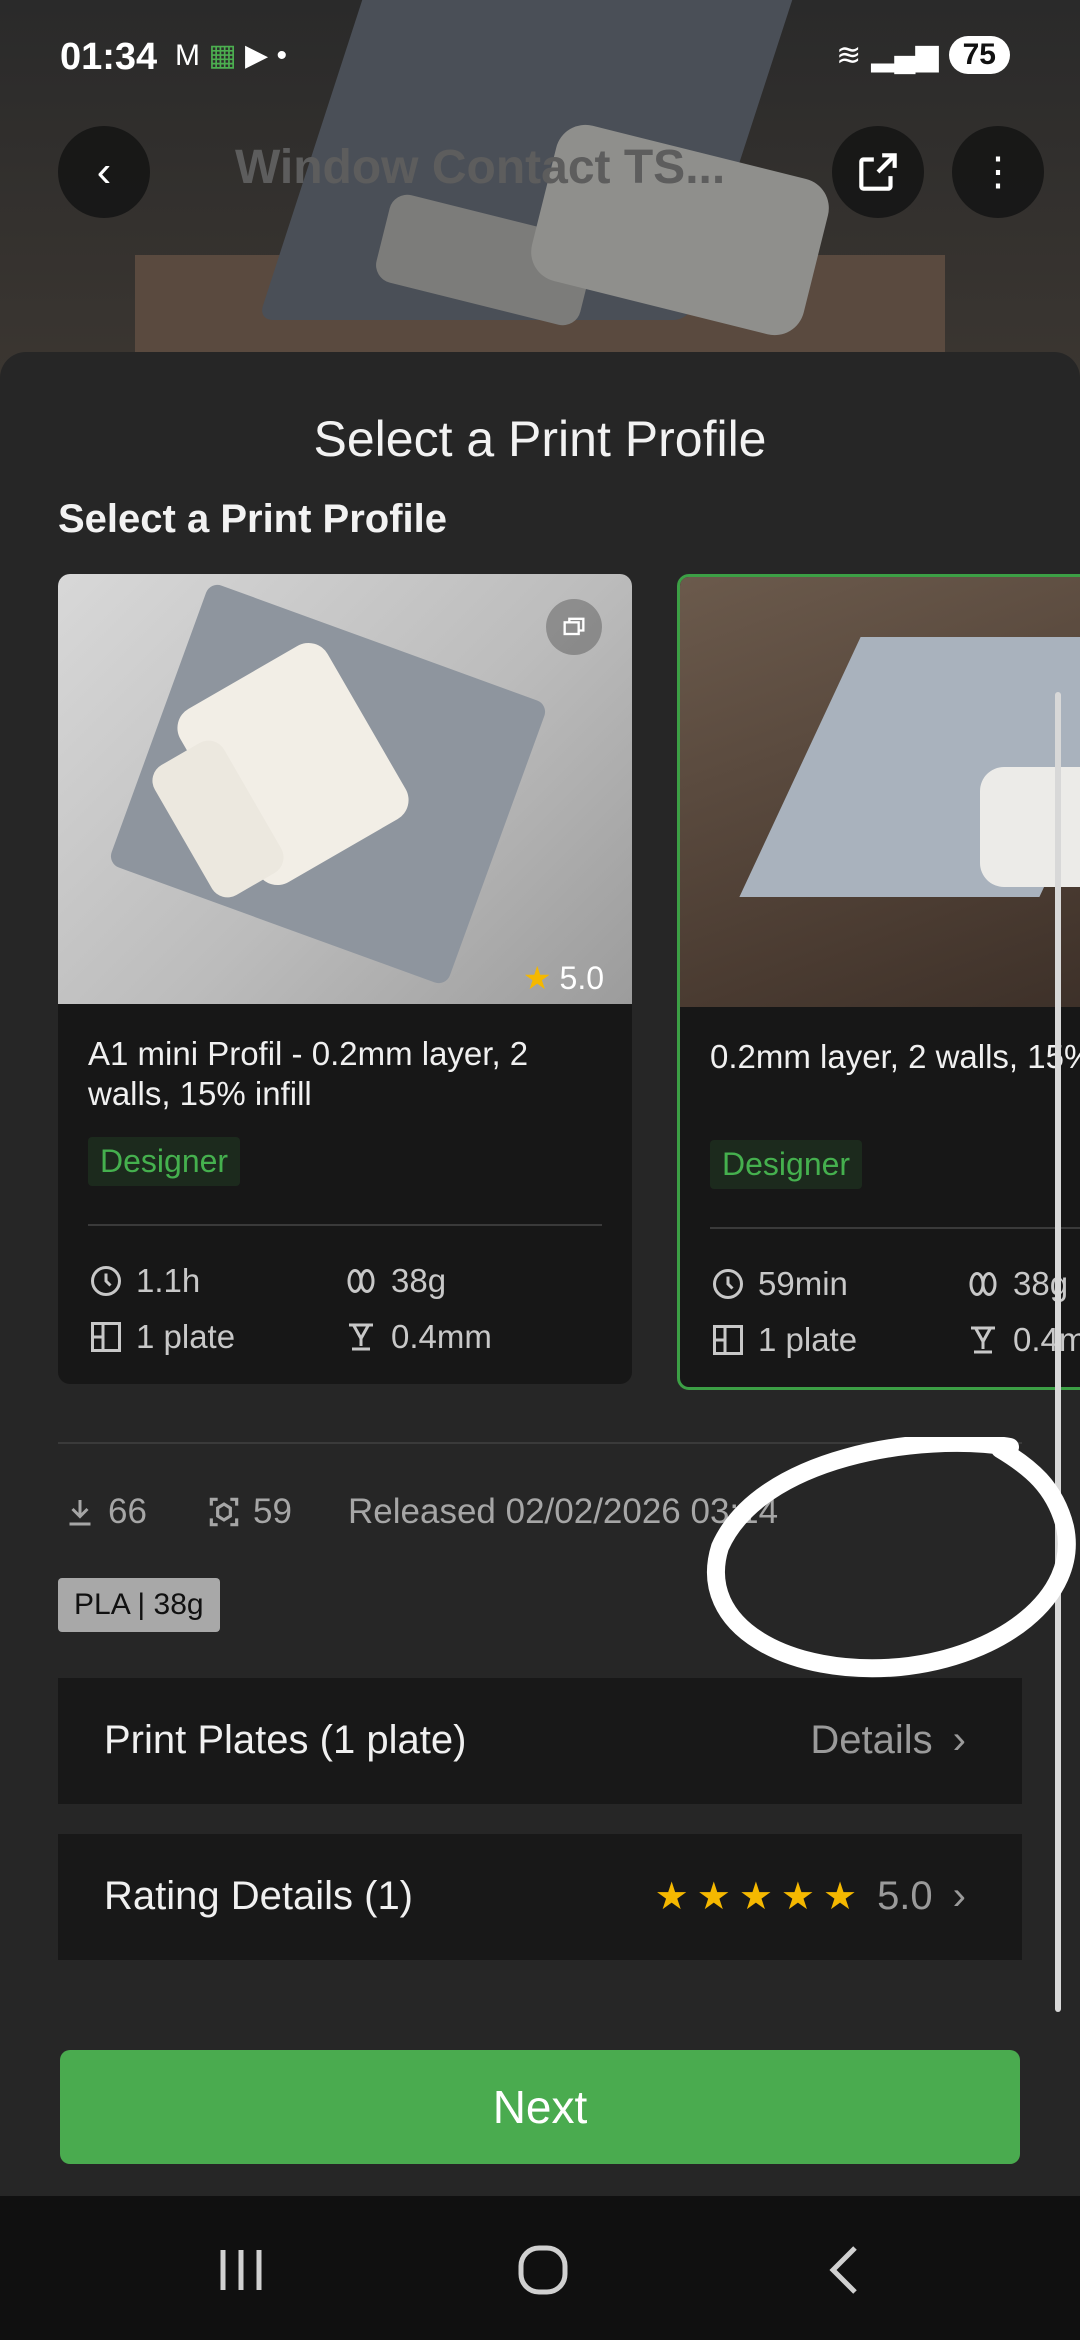  What do you see at coordinates (540, 60) in the screenshot?
I see `status-bar: 01:34 M ▦ ▶ • ≋ ▂▄▆ 75` at bounding box center [540, 60].